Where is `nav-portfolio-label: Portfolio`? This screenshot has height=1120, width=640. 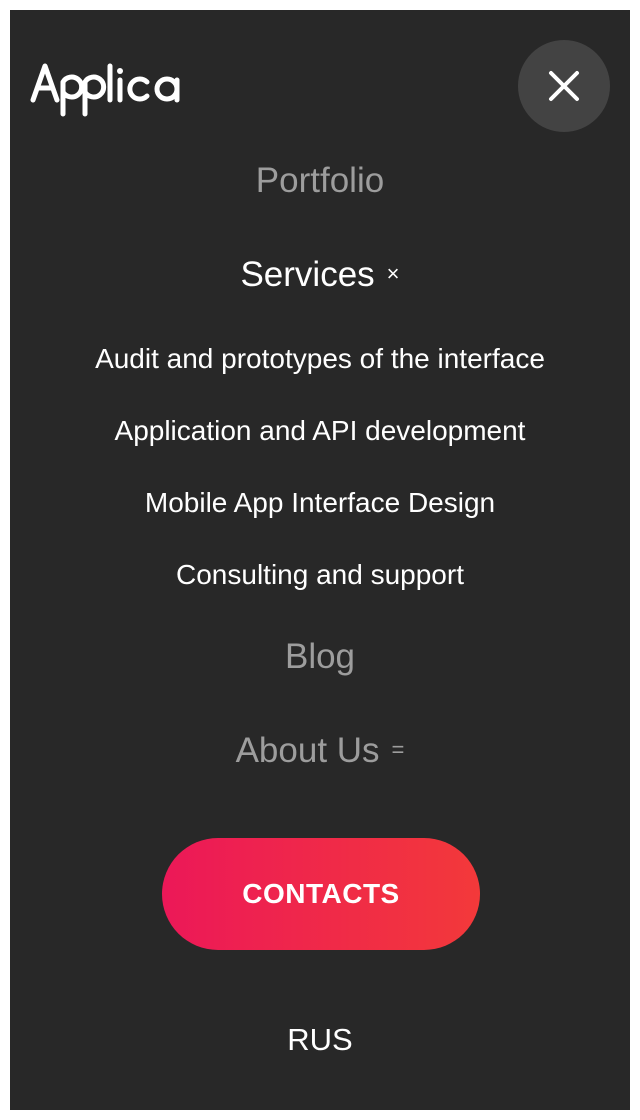 nav-portfolio-label: Portfolio is located at coordinates (320, 180).